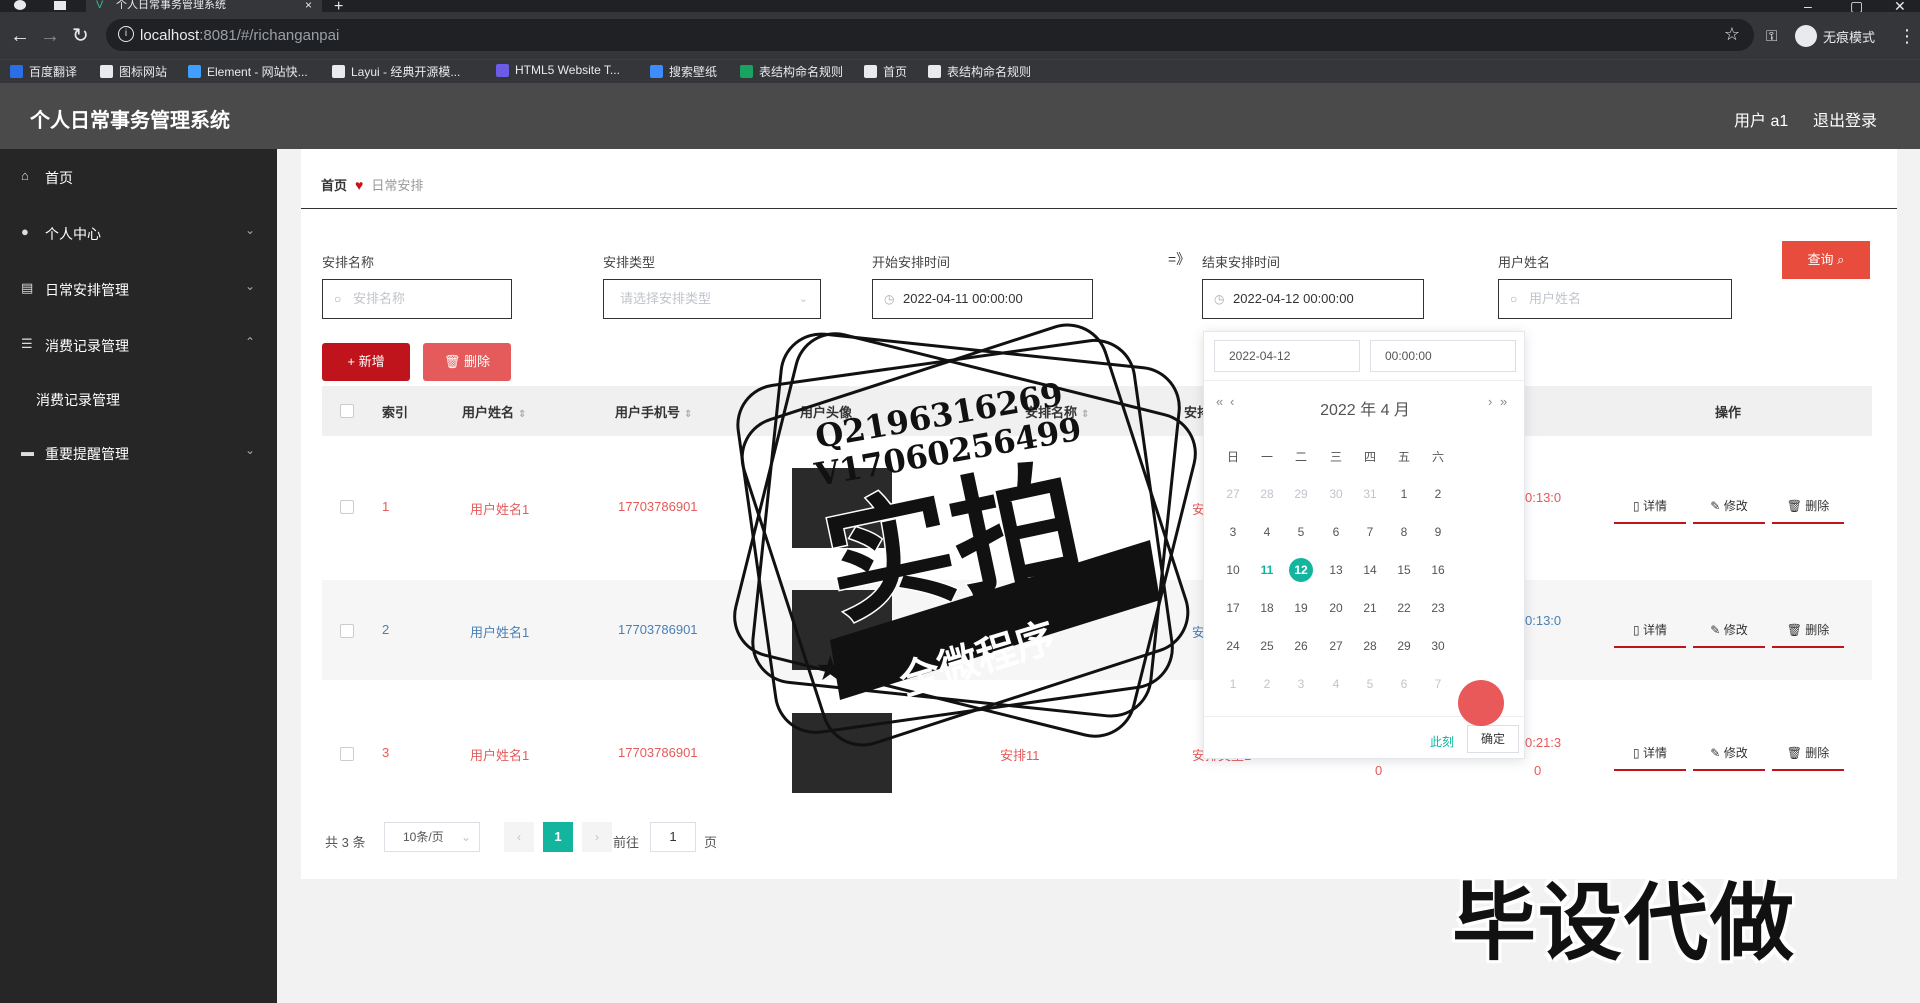 The width and height of the screenshot is (1920, 1003). Describe the element at coordinates (1443, 356) in the screenshot. I see `picker-time-input: 00:00:00` at that location.